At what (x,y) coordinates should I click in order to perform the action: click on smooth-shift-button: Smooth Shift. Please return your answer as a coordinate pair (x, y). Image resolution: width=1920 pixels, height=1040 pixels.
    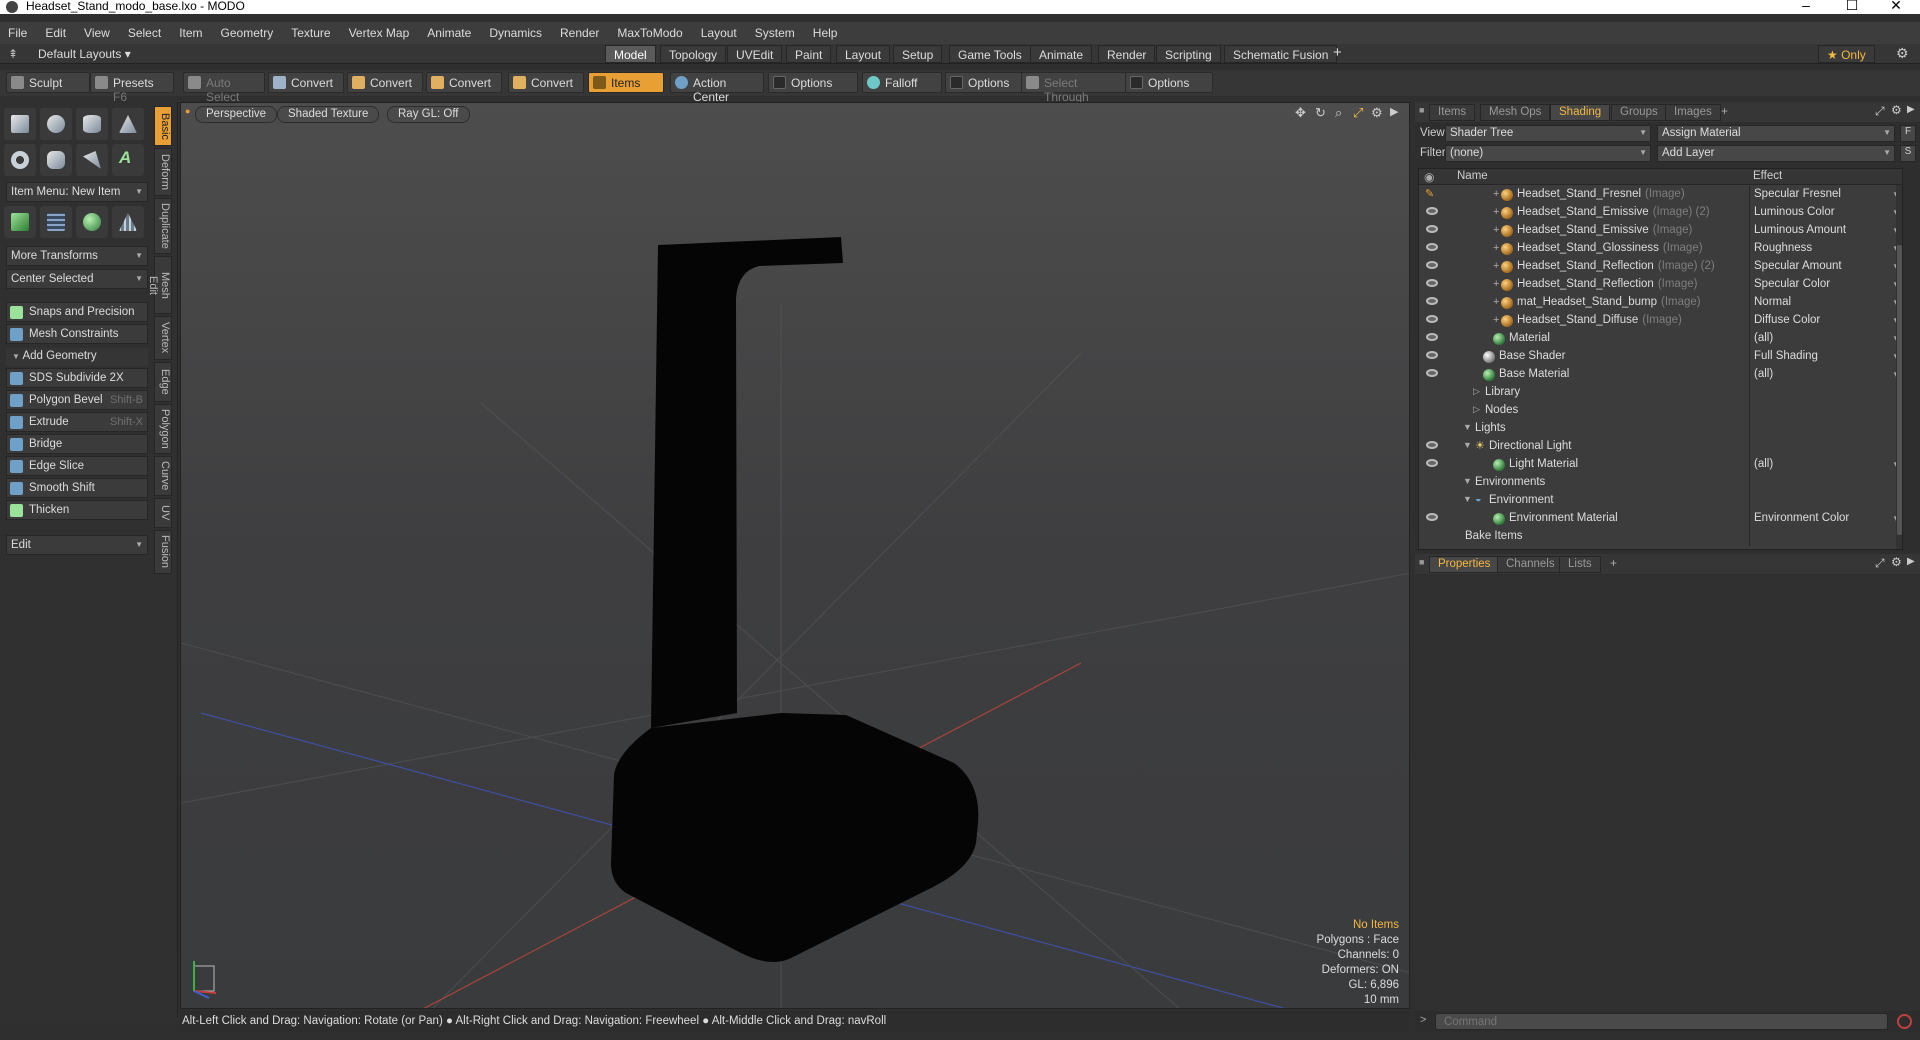
    Looking at the image, I should click on (77, 488).